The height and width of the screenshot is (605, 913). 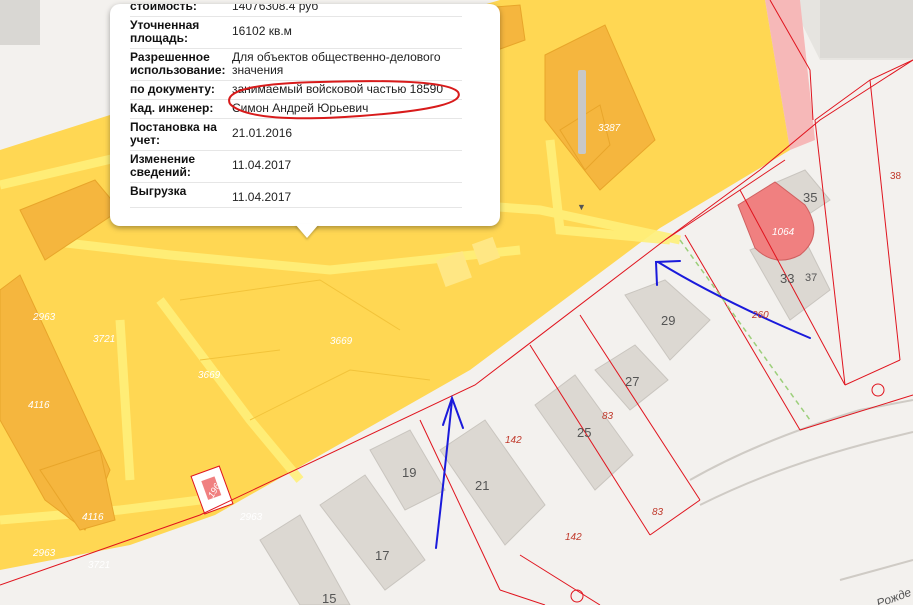 I want to click on parcel-2963-a: 2963, so click(x=44, y=317).